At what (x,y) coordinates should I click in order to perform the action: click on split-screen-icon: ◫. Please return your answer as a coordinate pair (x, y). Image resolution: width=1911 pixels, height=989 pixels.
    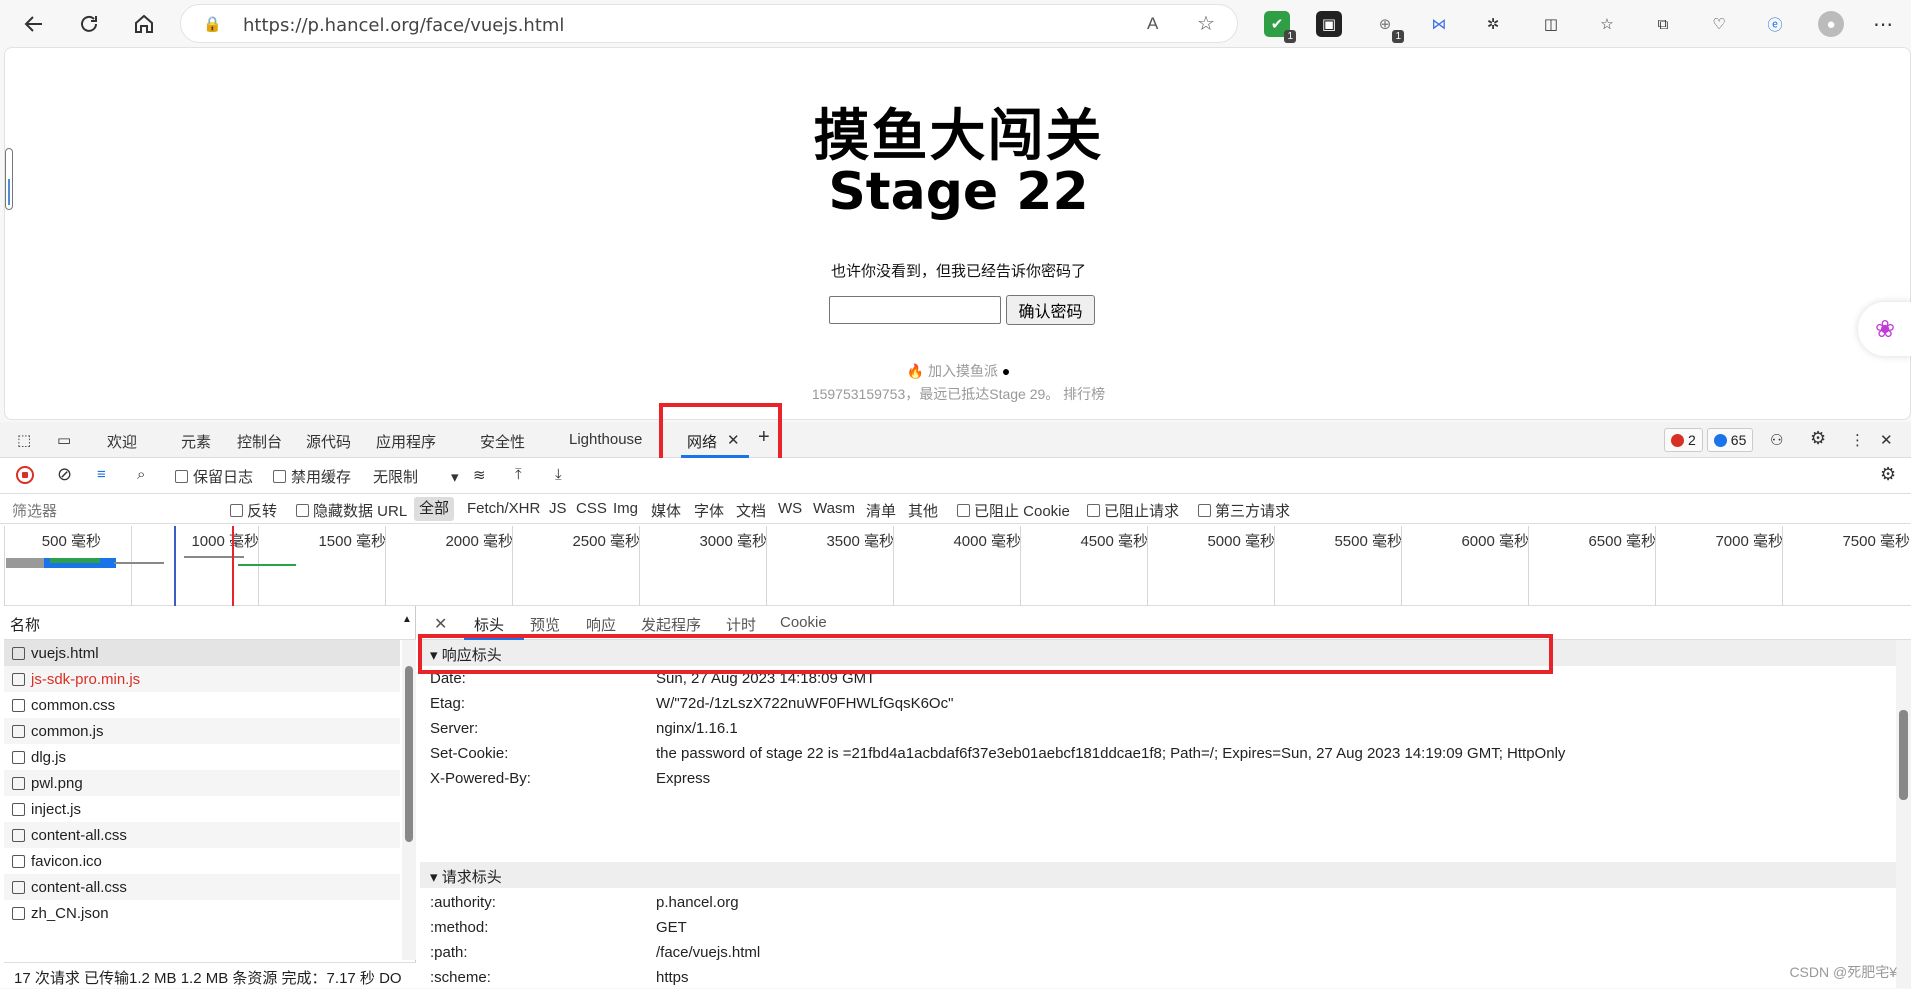
    Looking at the image, I should click on (1551, 24).